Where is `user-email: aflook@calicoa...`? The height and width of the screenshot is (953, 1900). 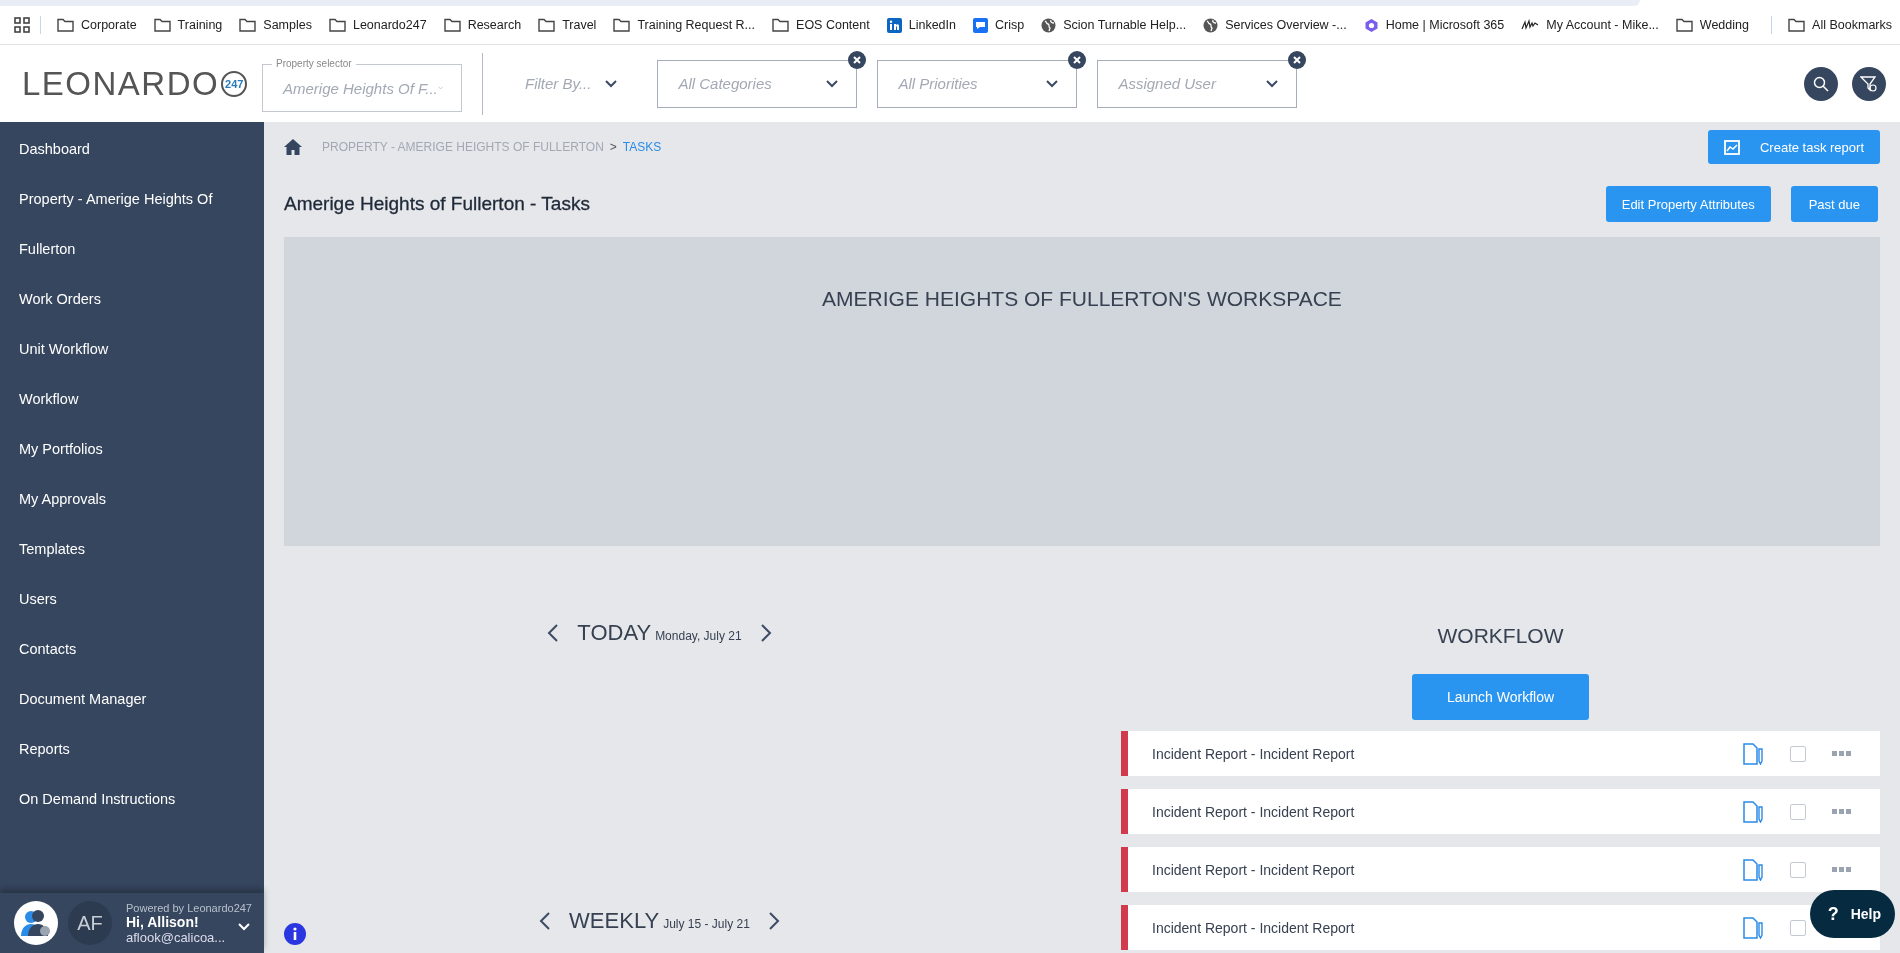
user-email: aflook@calicoa... is located at coordinates (176, 937).